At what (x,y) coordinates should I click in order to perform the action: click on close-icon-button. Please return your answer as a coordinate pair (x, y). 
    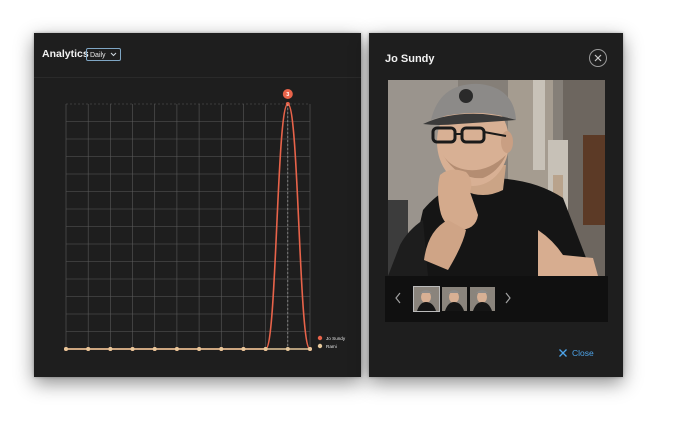
    Looking at the image, I should click on (598, 58).